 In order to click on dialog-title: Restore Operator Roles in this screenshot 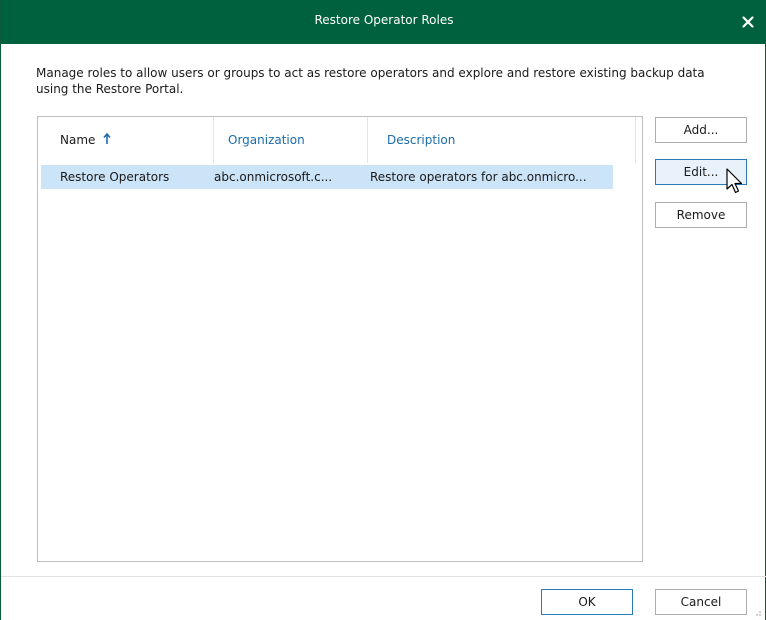, I will do `click(384, 20)`.